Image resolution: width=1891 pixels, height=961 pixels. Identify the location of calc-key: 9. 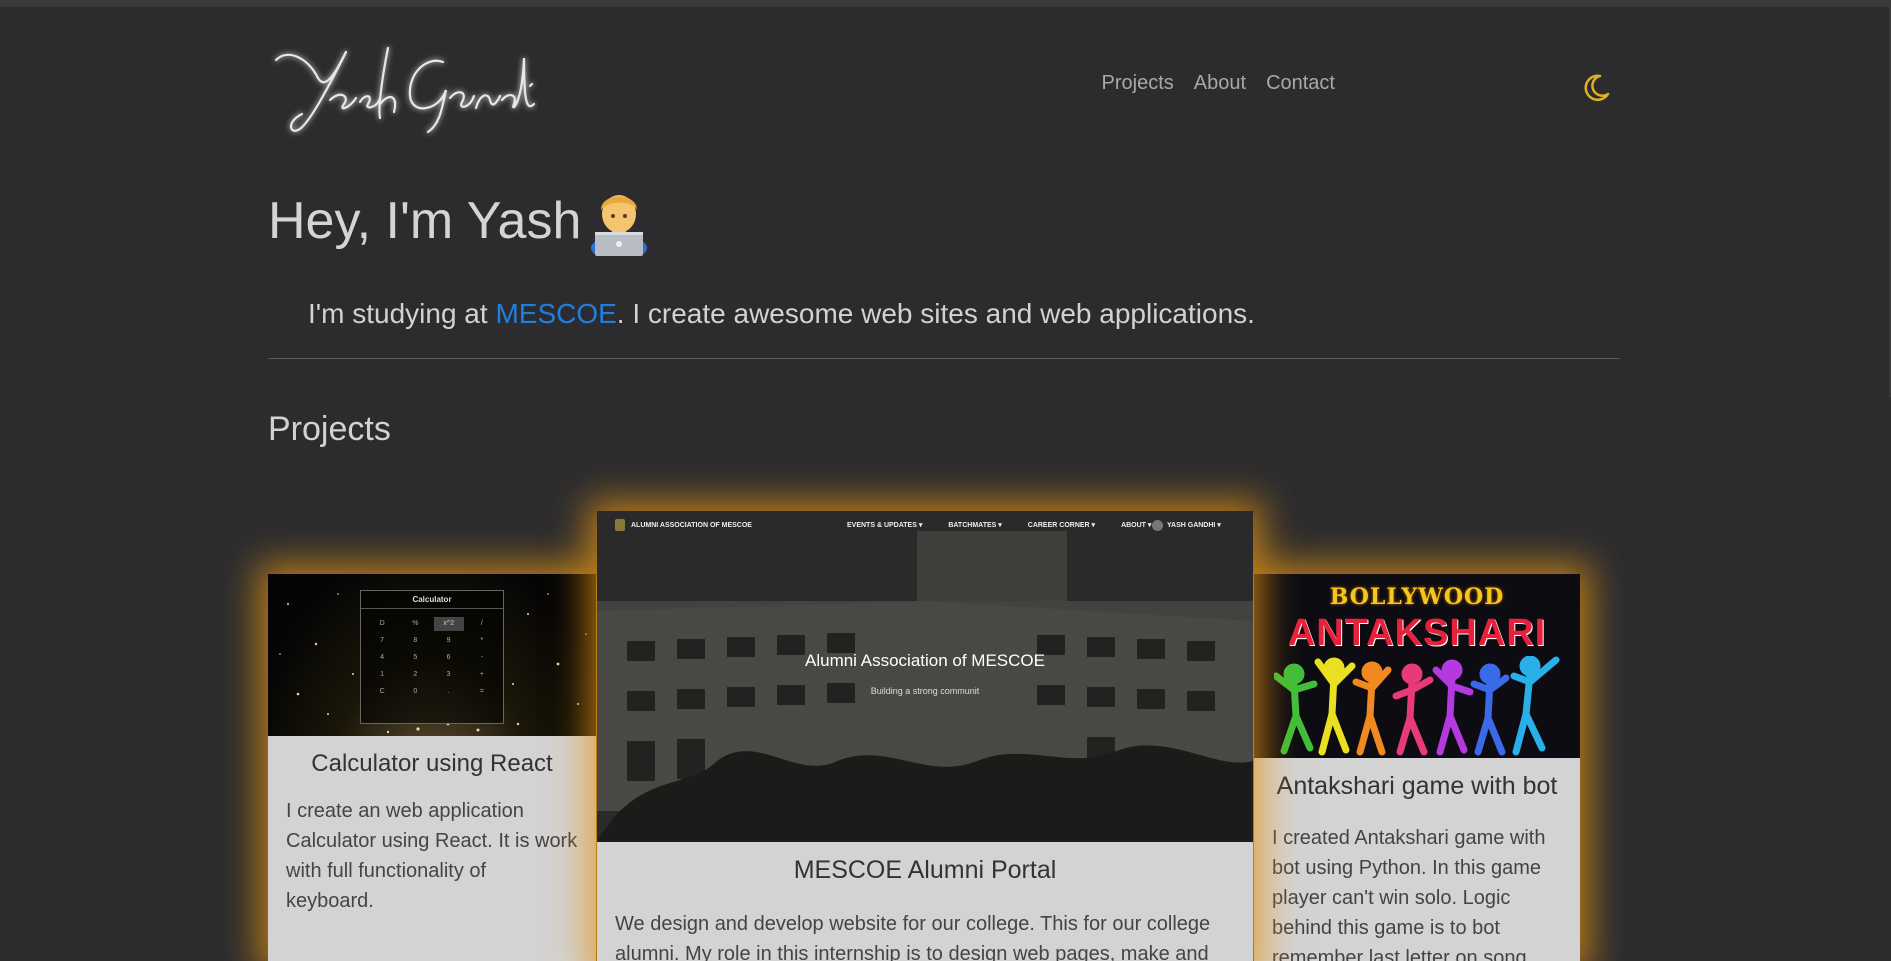
(448, 640).